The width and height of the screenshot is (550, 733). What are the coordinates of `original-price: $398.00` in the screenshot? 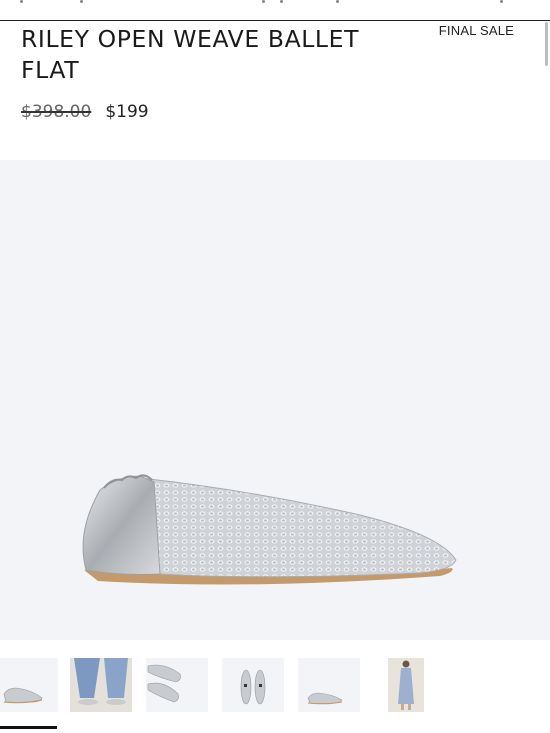 It's located at (56, 112).